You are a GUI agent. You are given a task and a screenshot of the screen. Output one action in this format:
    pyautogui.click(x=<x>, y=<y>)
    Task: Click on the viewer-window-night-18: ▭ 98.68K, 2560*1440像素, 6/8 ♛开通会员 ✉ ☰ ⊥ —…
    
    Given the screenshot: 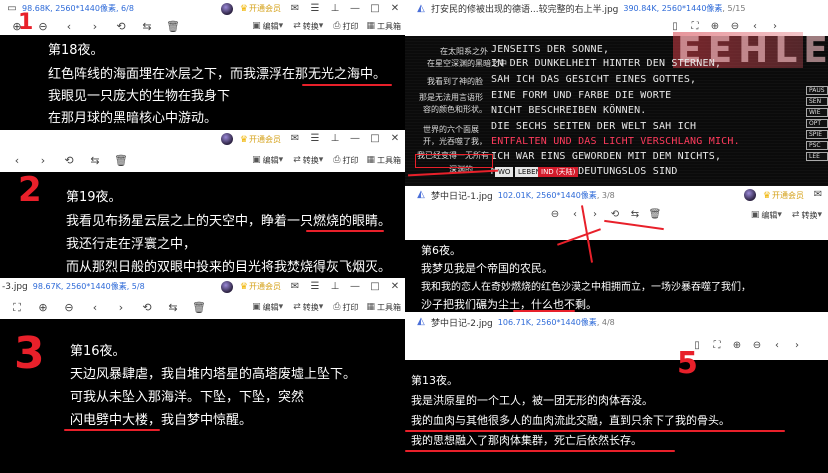 What is the action you would take?
    pyautogui.click(x=202, y=65)
    